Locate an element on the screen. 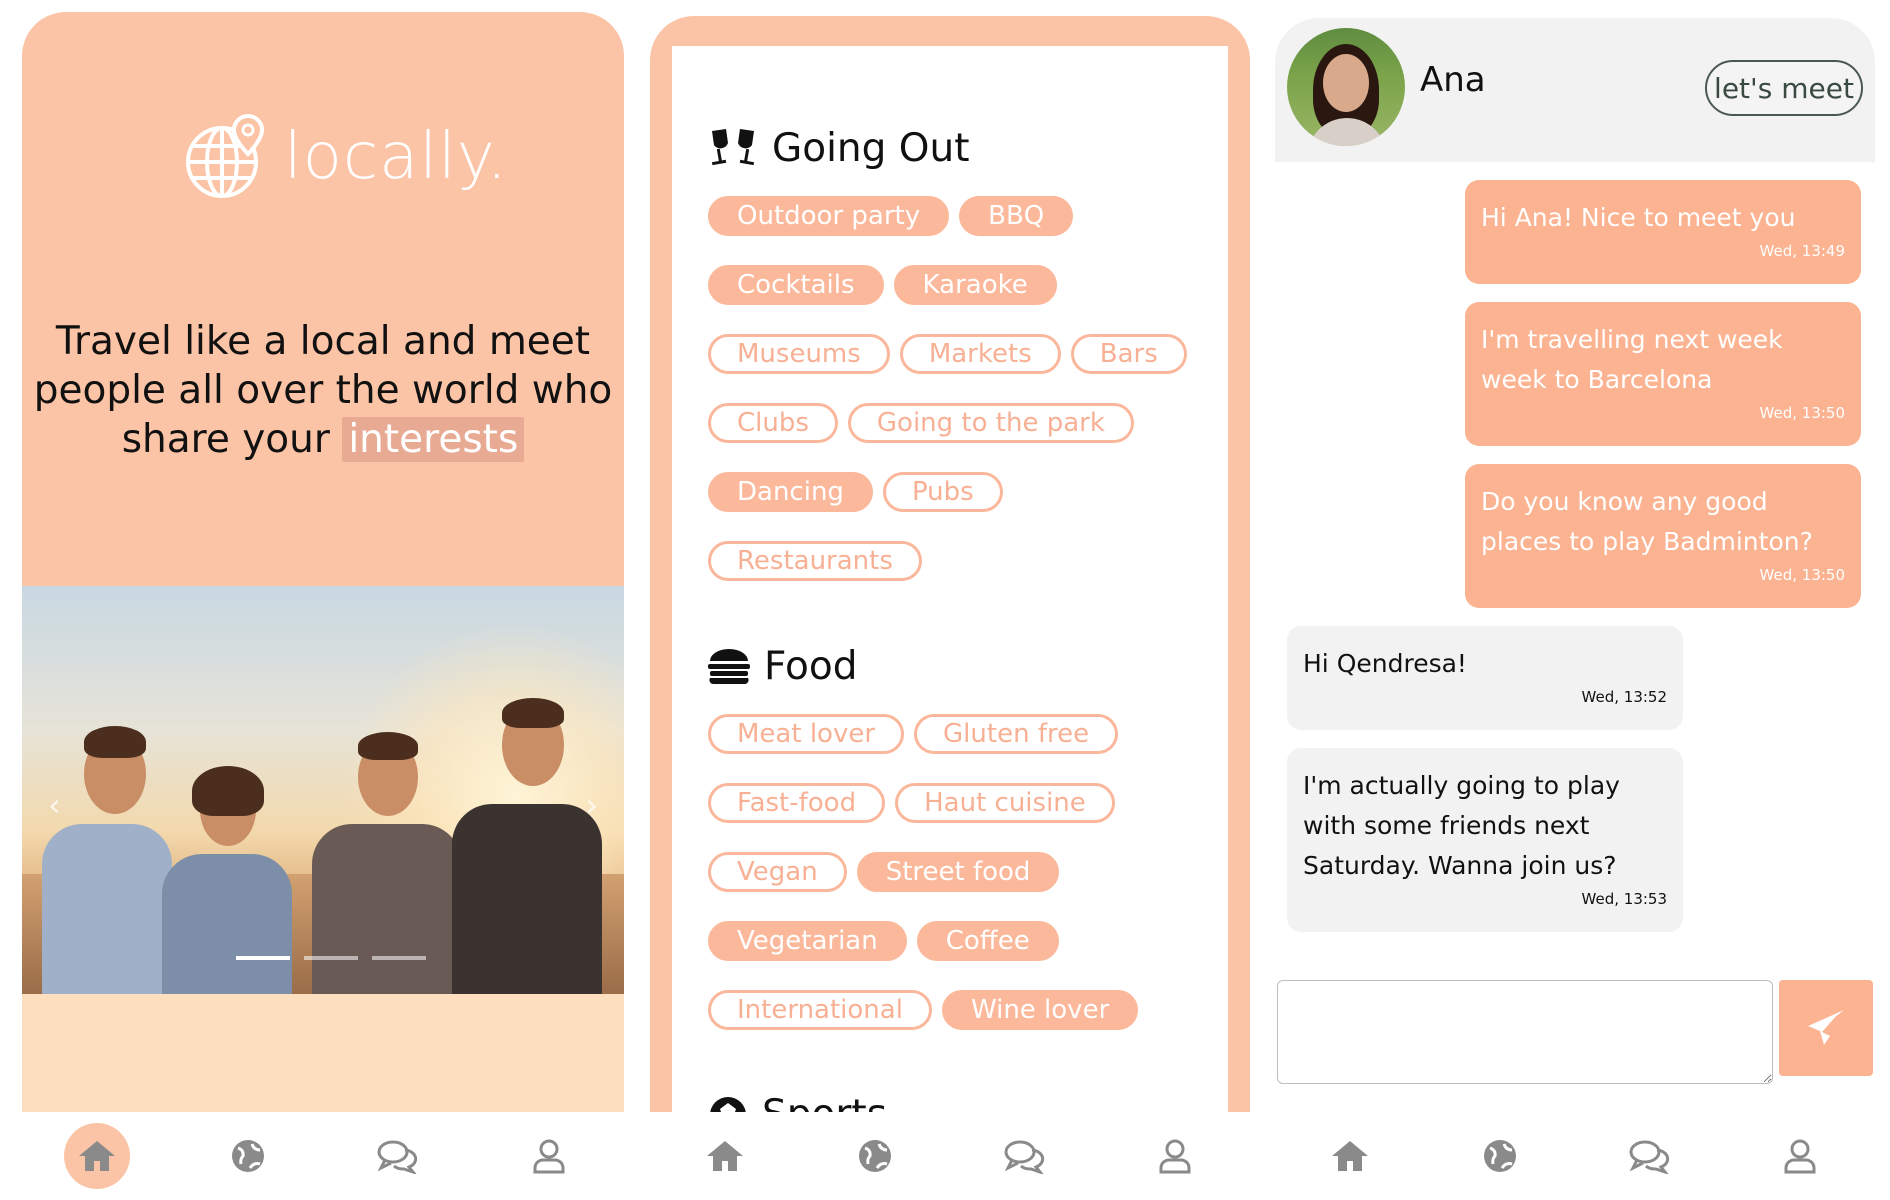 The image size is (1890, 1200). carousel-dots is located at coordinates (331, 958).